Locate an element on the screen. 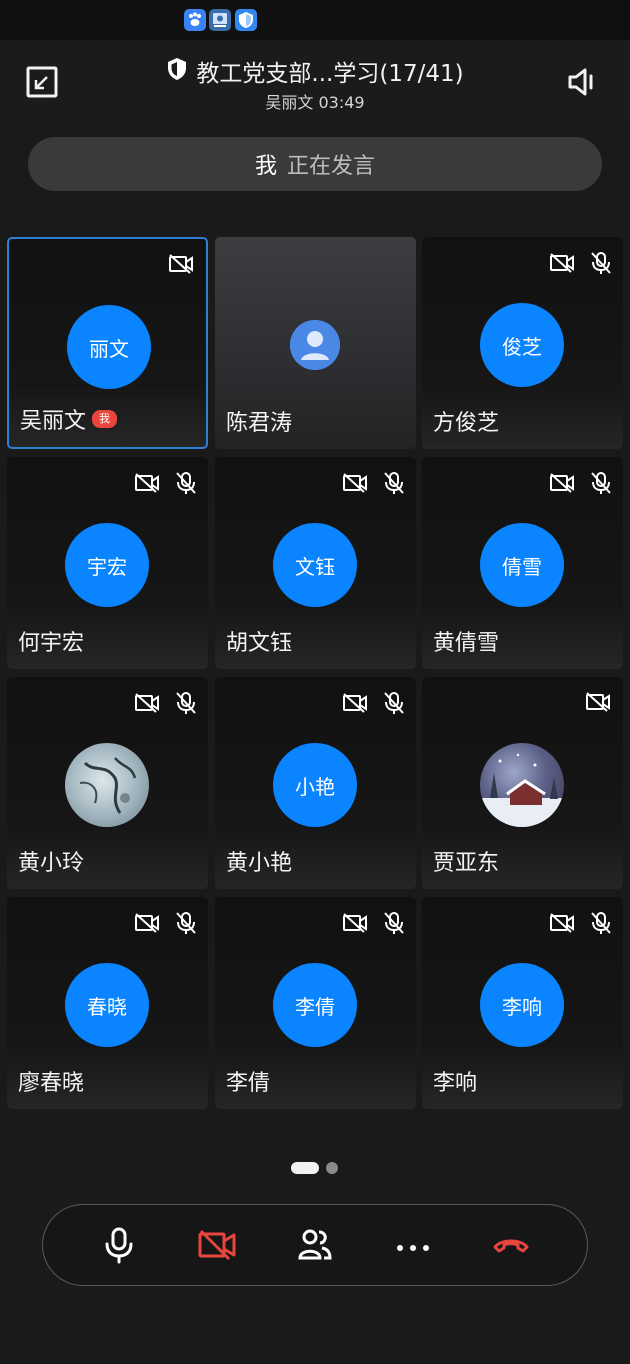 The height and width of the screenshot is (1364, 630). avatar: 李响 is located at coordinates (522, 1005).